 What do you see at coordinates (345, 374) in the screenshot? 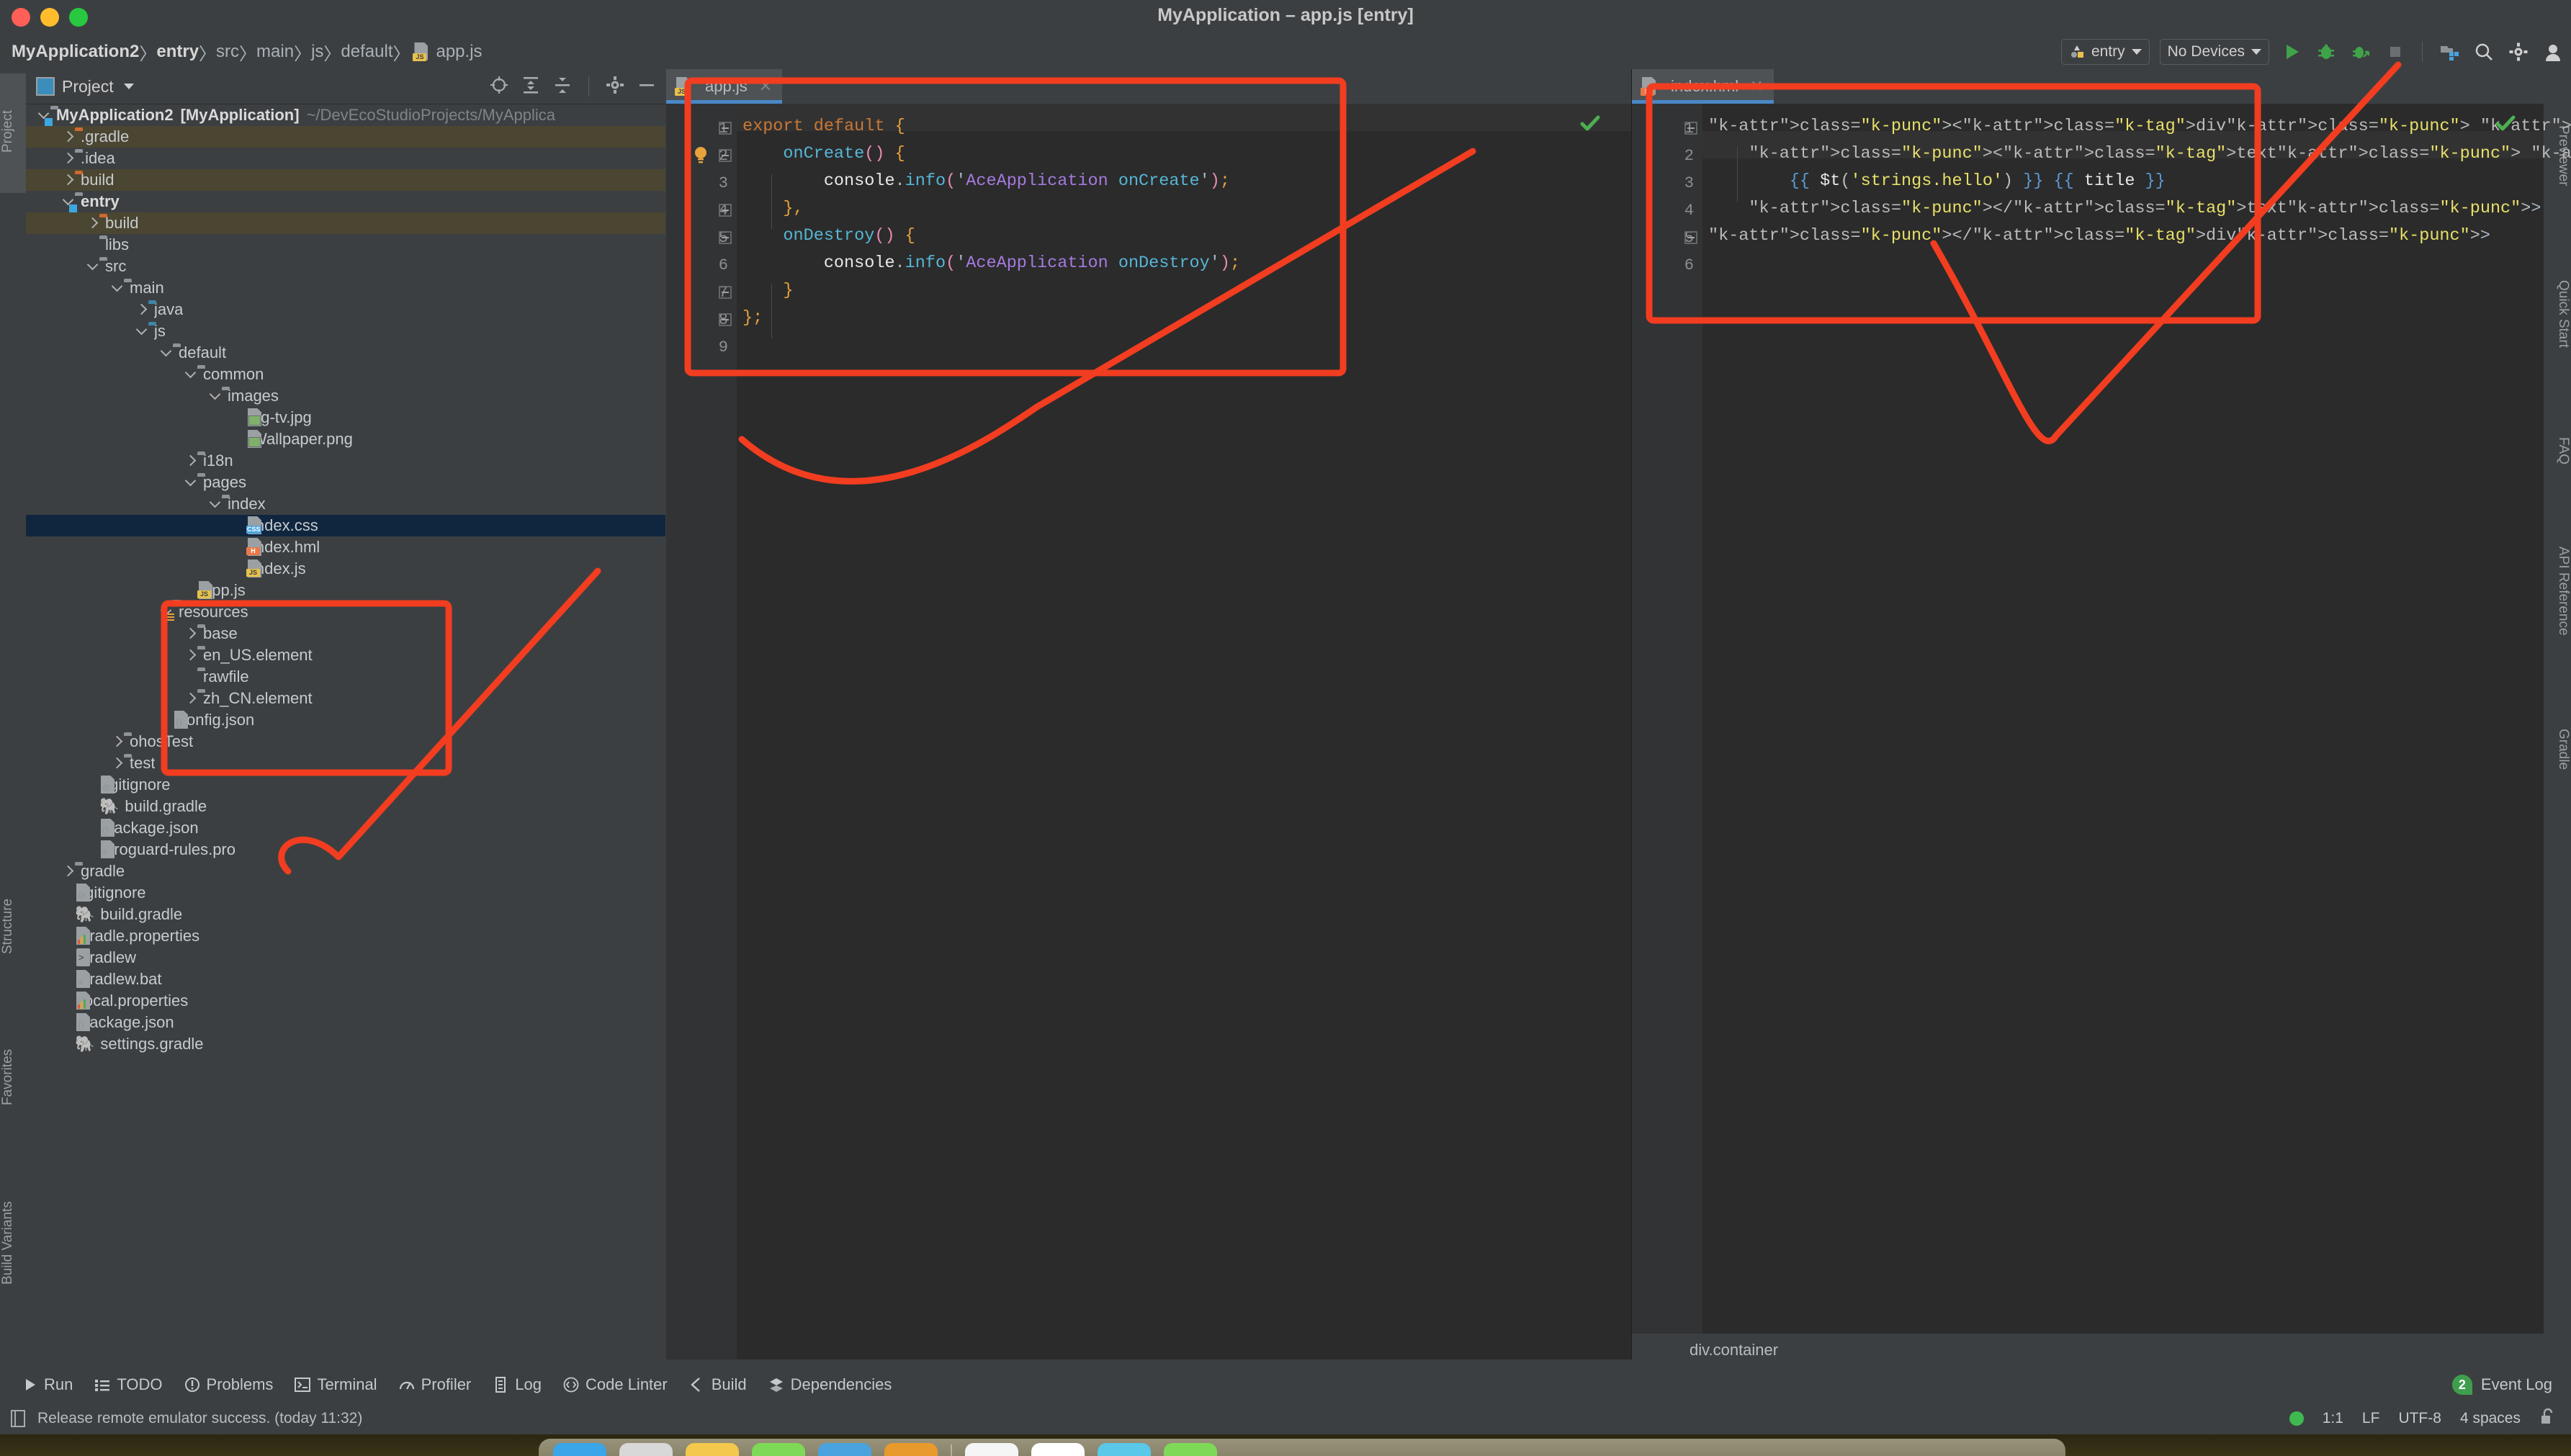
I see `tree-row-common: common` at bounding box center [345, 374].